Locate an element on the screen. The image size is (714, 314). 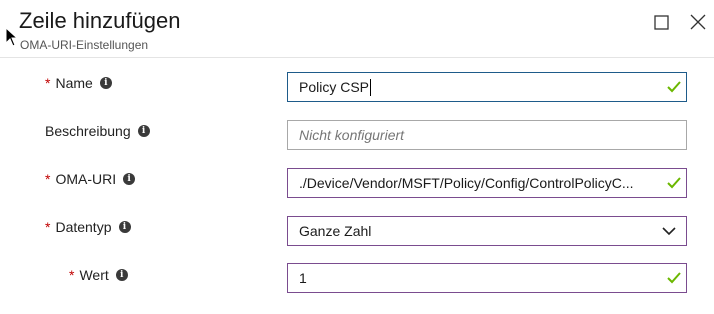
datatype-label-text: Datentyp is located at coordinates (83, 227).